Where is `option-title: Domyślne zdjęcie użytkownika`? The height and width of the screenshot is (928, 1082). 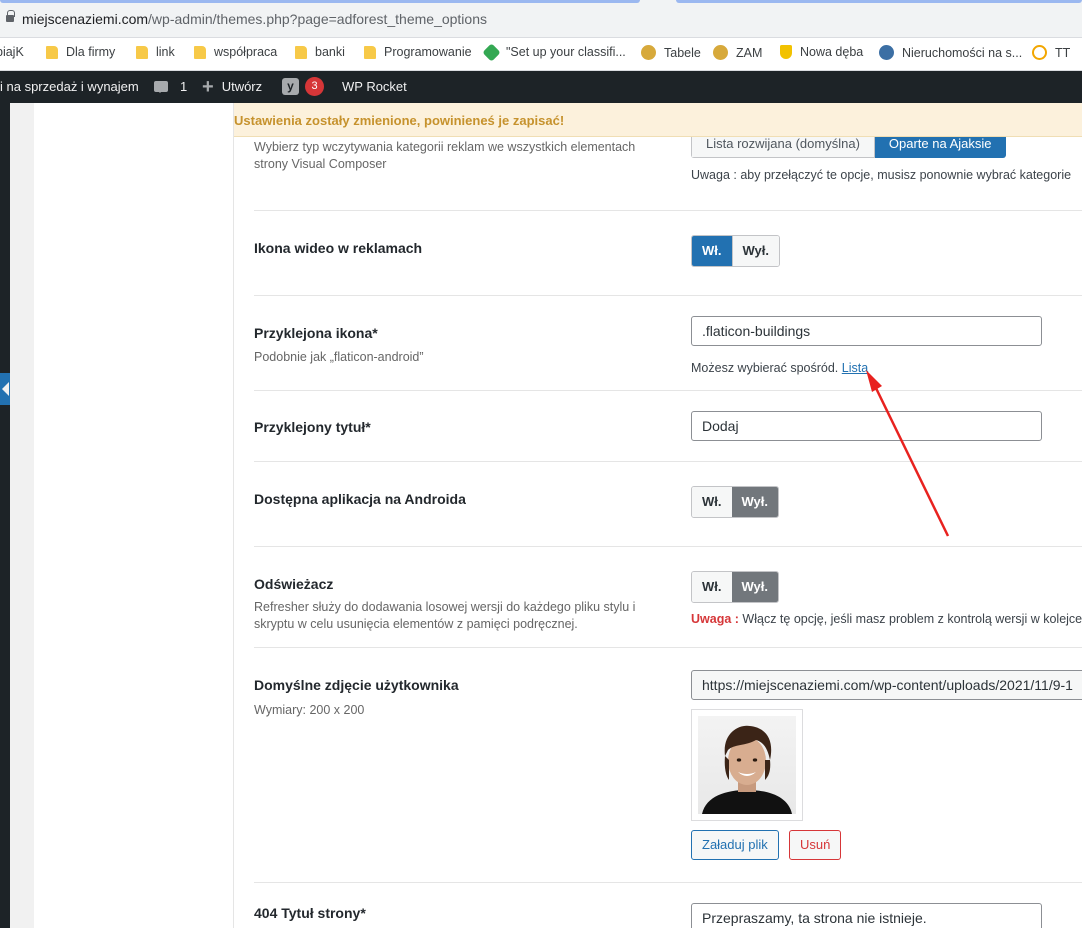 option-title: Domyślne zdjęcie użytkownika is located at coordinates (356, 685).